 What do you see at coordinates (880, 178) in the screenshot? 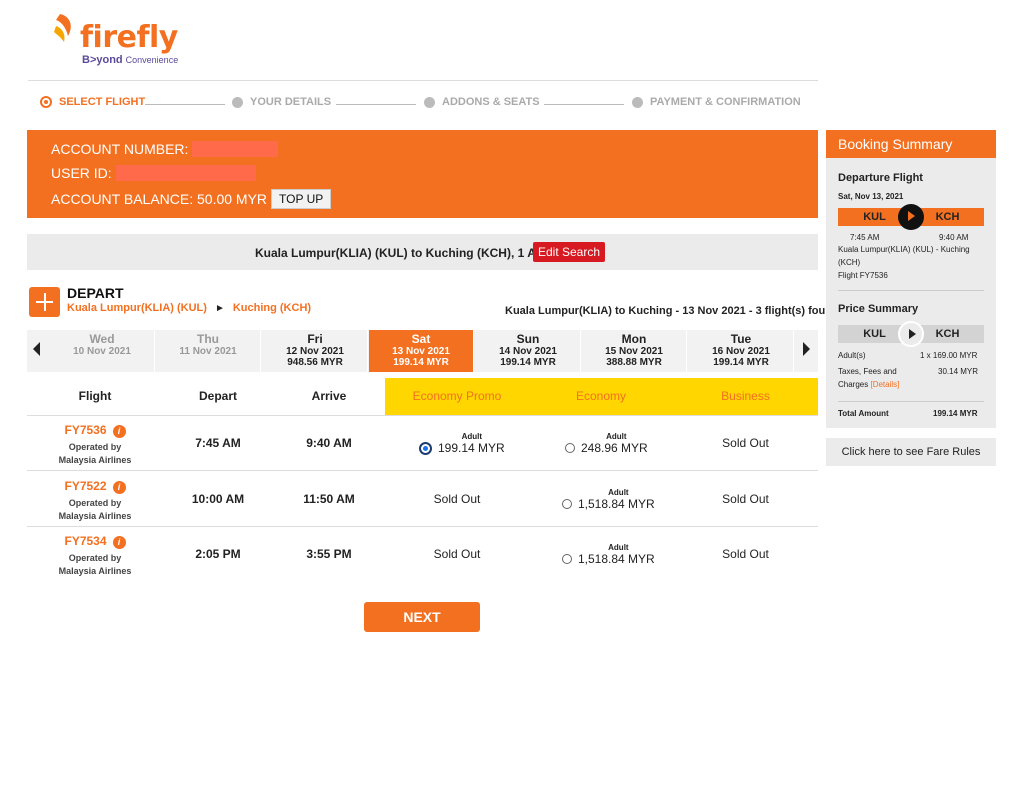
I see `departure-flight-title: Departure Flight` at bounding box center [880, 178].